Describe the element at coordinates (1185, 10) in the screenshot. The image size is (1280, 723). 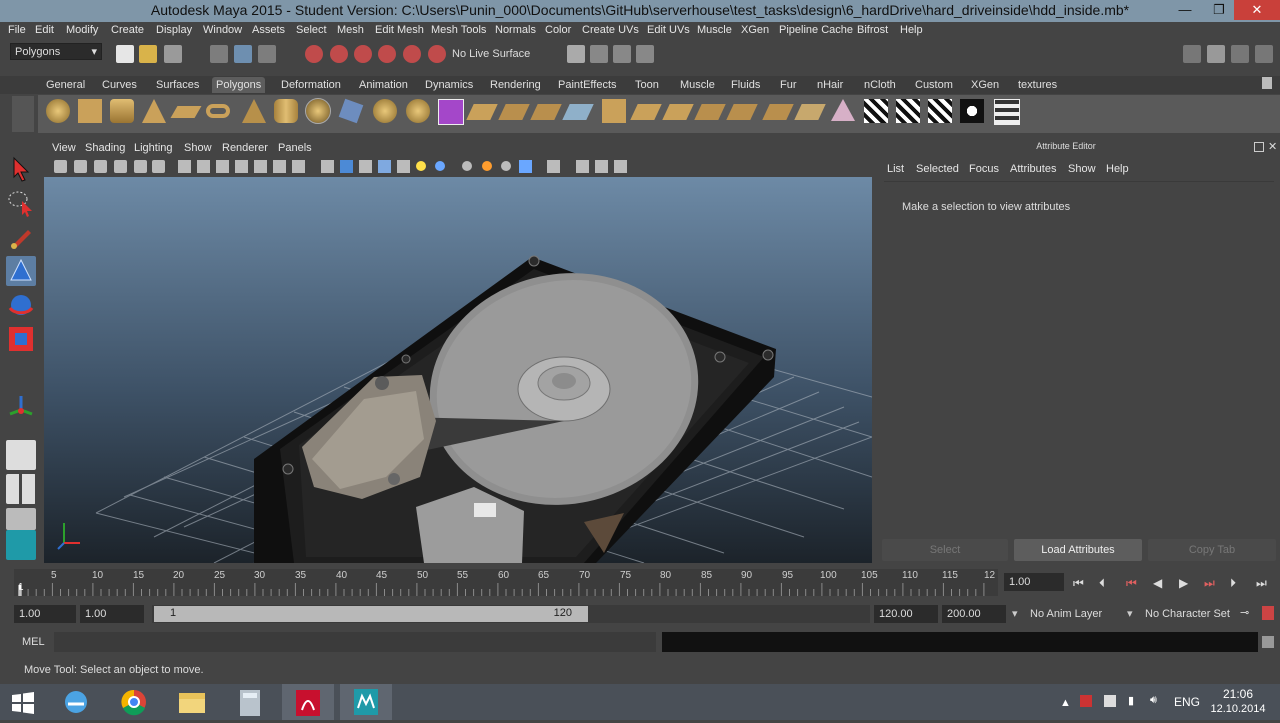
I see `minimize-button: —` at that location.